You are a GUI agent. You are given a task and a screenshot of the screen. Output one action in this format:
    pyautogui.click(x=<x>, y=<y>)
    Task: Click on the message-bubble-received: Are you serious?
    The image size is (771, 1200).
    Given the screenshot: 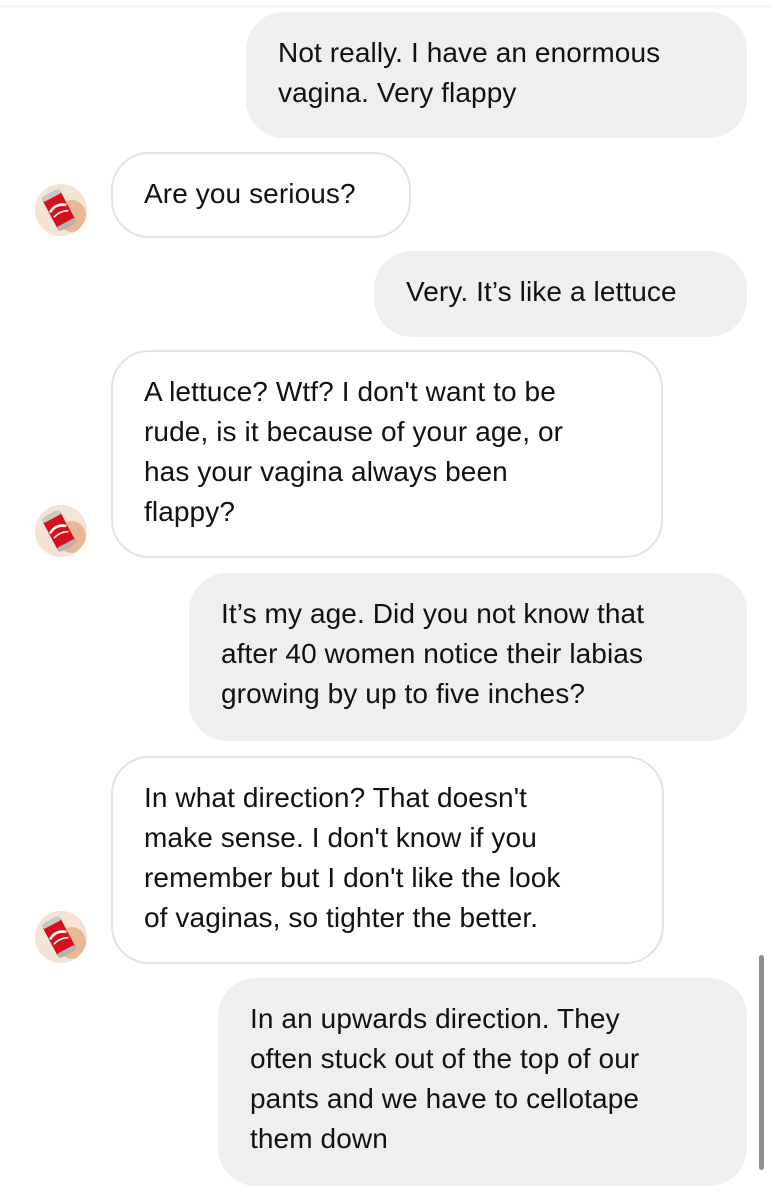 What is the action you would take?
    pyautogui.click(x=261, y=195)
    